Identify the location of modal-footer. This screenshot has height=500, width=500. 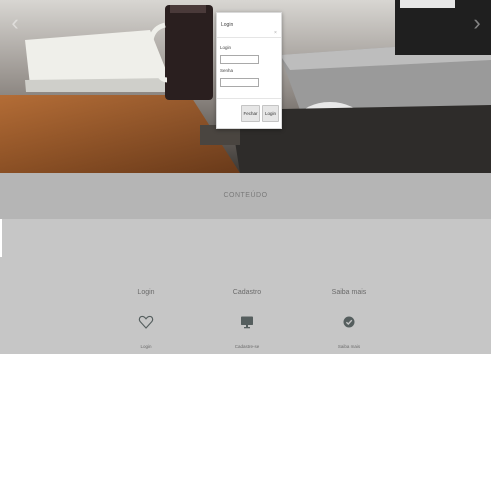
(249, 98).